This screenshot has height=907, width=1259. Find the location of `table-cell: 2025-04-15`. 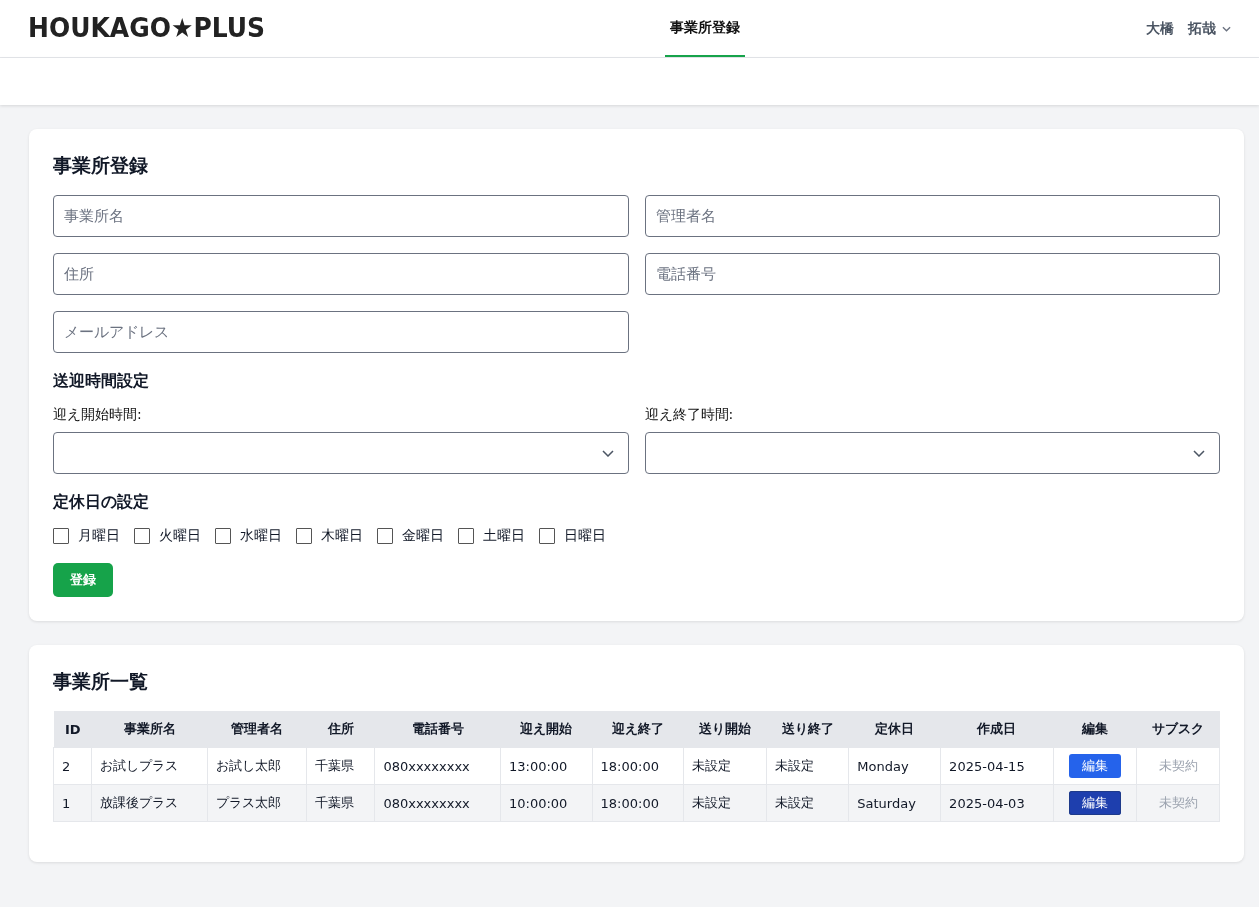

table-cell: 2025-04-15 is located at coordinates (997, 766).